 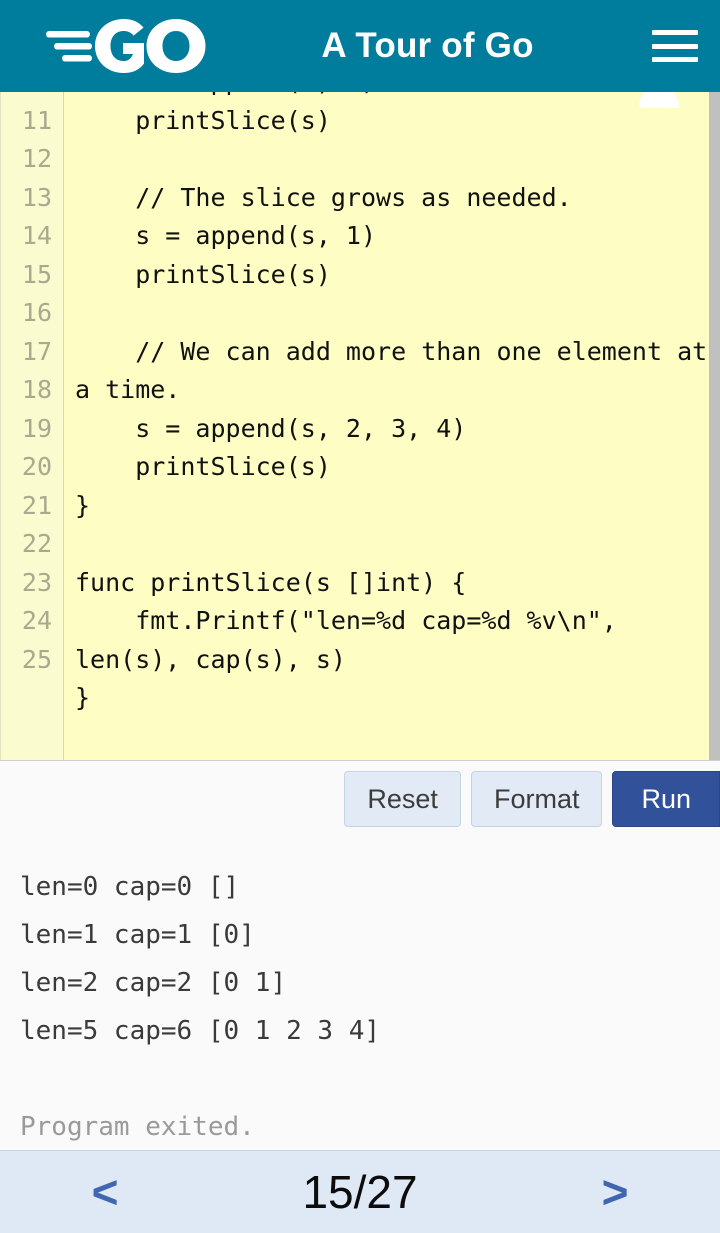 I want to click on line-number: 19, so click(x=36, y=428).